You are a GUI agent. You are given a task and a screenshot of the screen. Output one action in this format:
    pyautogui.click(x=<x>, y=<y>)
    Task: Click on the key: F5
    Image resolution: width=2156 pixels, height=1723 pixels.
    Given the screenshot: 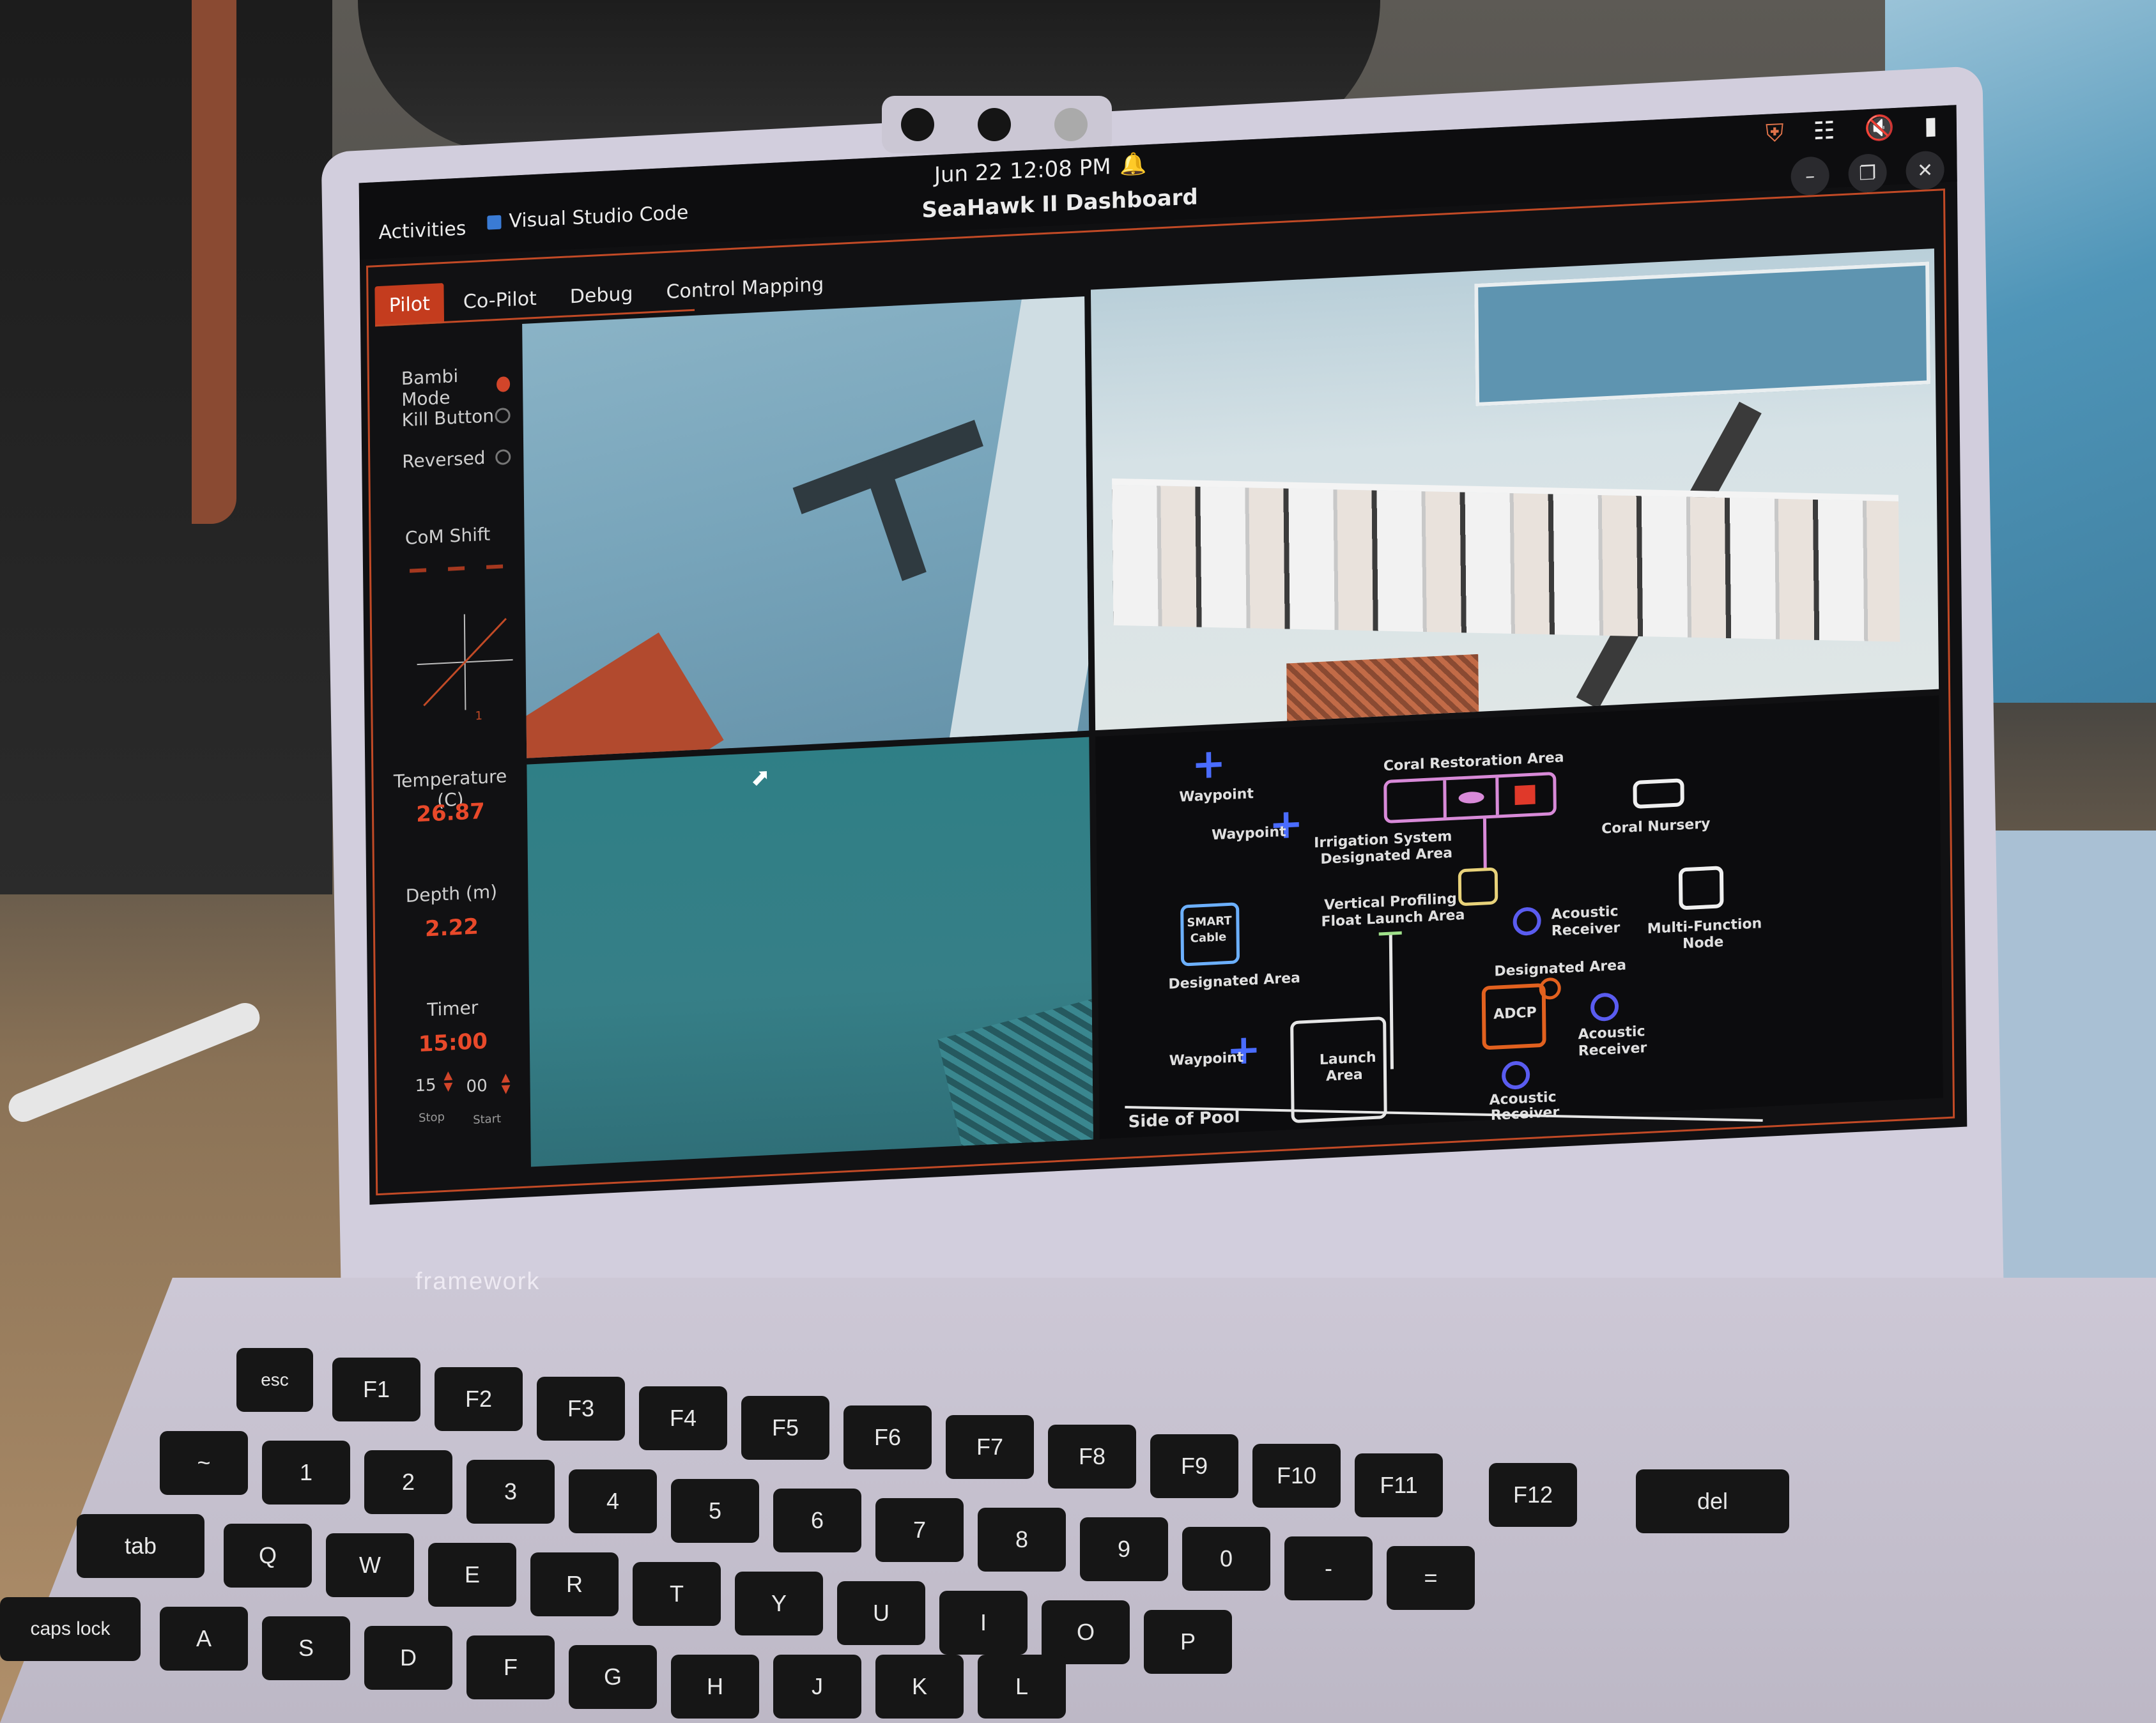 What is the action you would take?
    pyautogui.click(x=785, y=1428)
    